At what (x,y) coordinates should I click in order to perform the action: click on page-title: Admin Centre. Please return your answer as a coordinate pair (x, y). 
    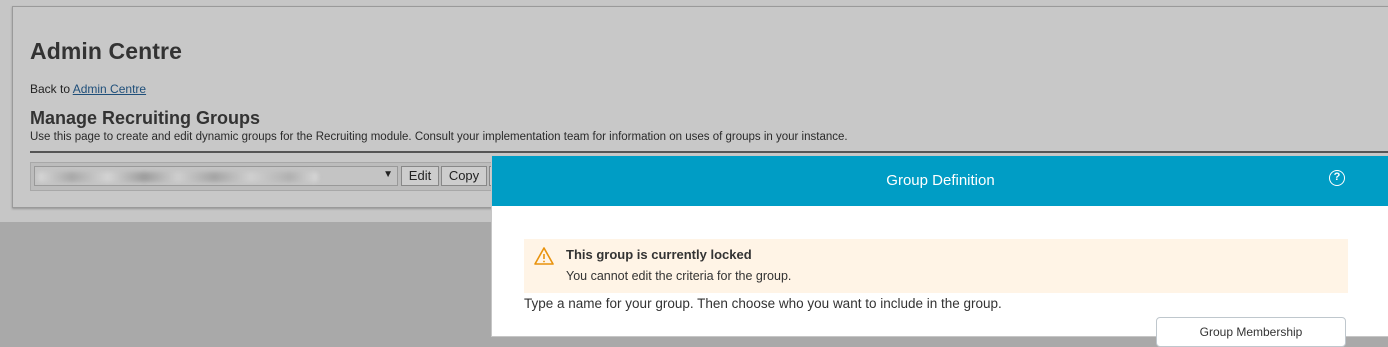
    Looking at the image, I should click on (106, 51).